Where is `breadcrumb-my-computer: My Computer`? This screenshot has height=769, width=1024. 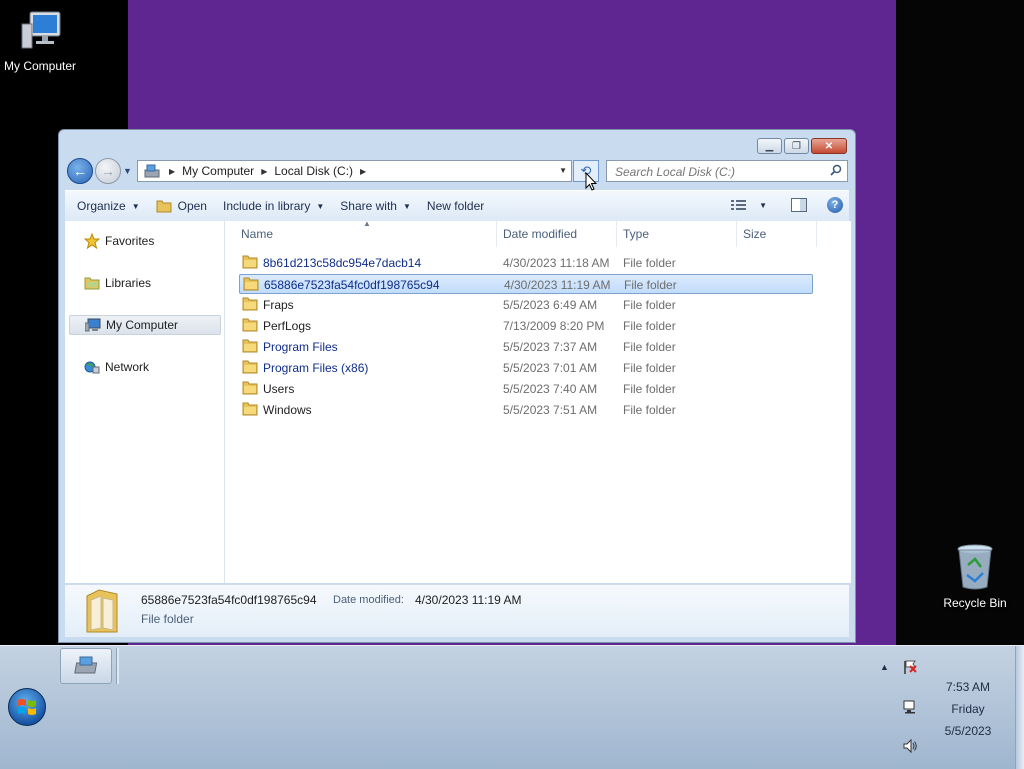 breadcrumb-my-computer: My Computer is located at coordinates (218, 171).